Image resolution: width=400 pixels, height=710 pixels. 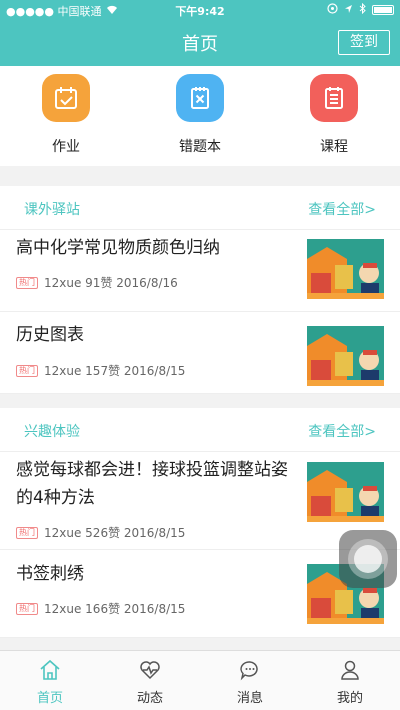 What do you see at coordinates (115, 371) in the screenshot?
I see `article-stats: 12xue 157赞 2016/8/15` at bounding box center [115, 371].